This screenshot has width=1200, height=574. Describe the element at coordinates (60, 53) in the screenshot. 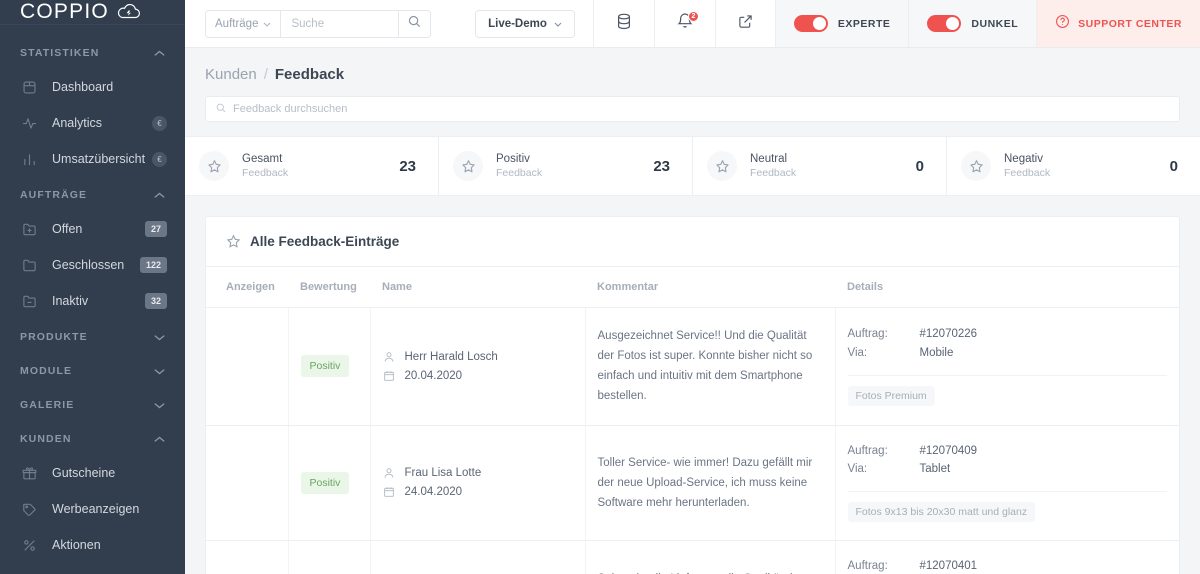

I see `sidebar-section-label: STATISTIKEN` at that location.